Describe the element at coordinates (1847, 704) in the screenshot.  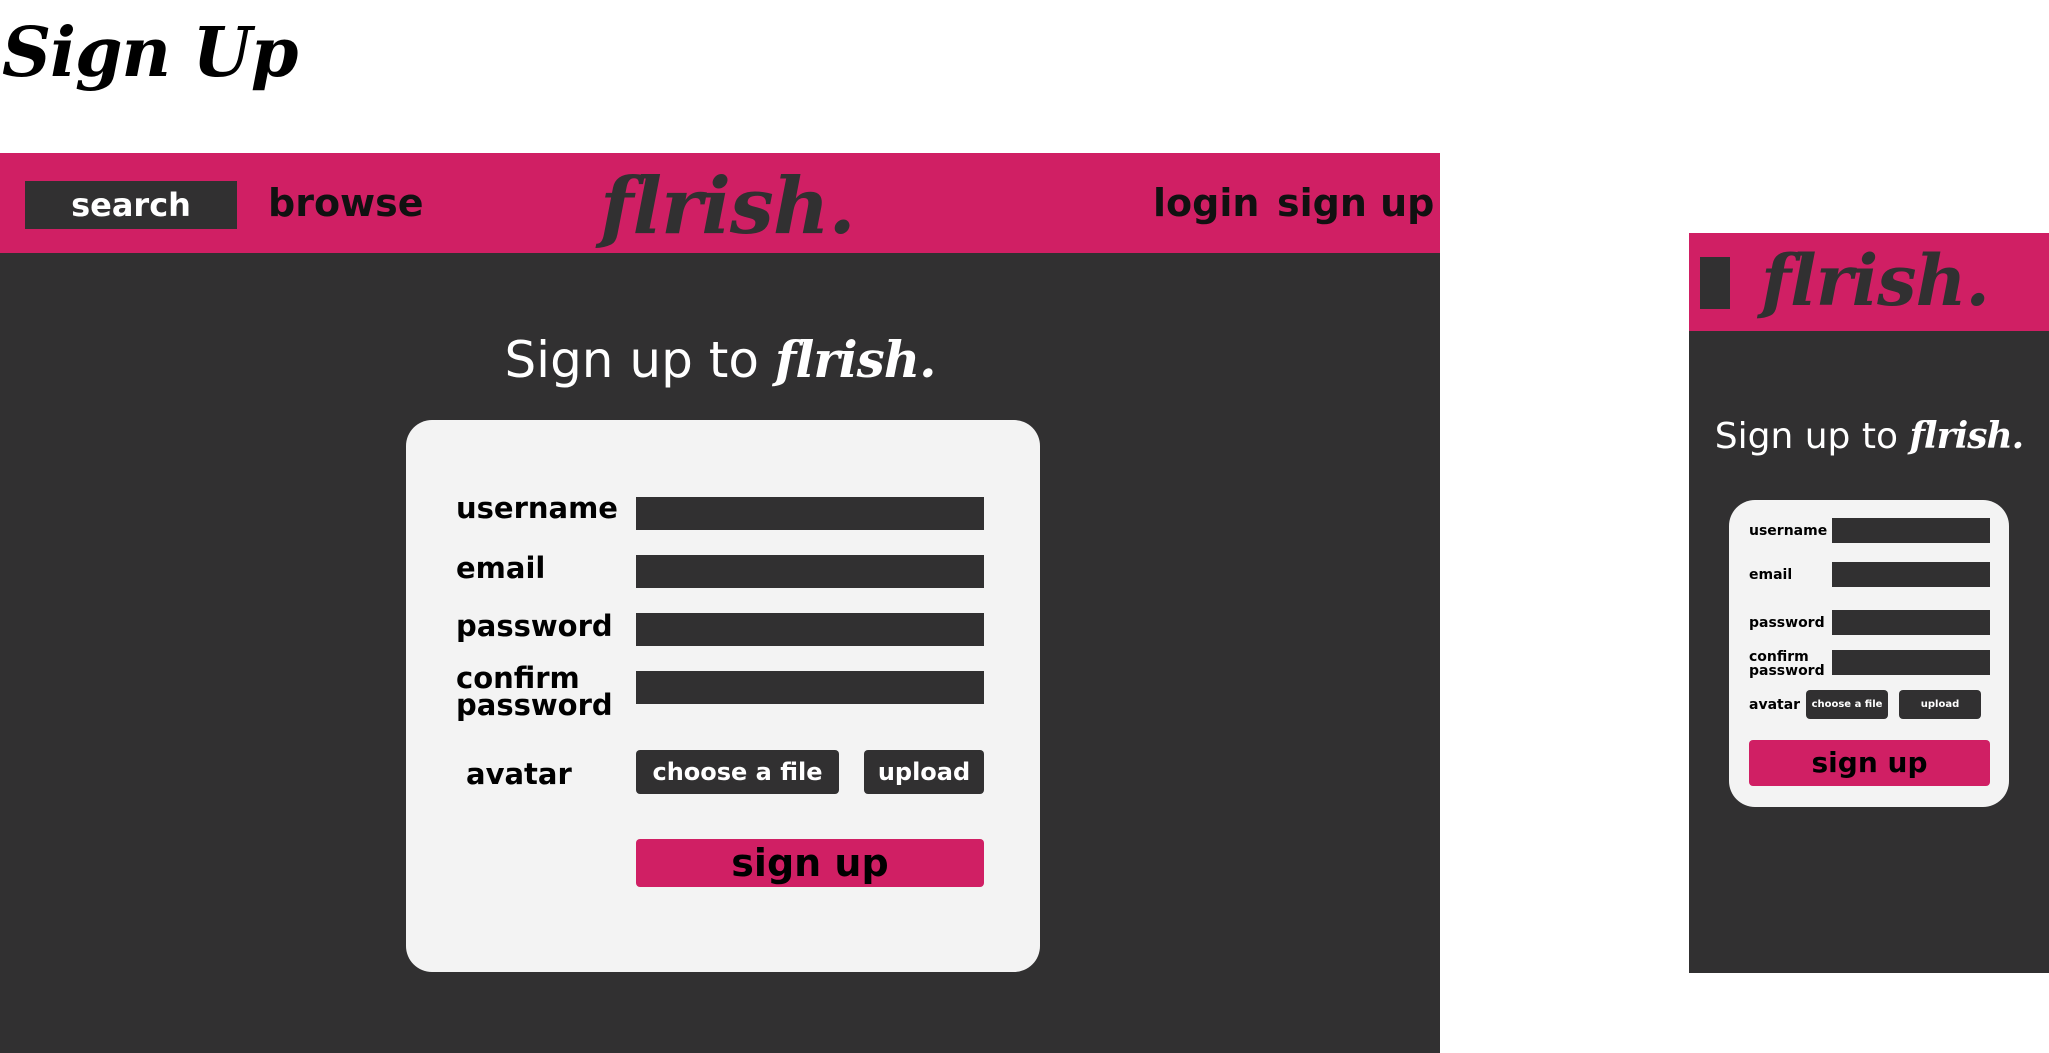
I see `mobile-choose-file-button: choose a file` at that location.